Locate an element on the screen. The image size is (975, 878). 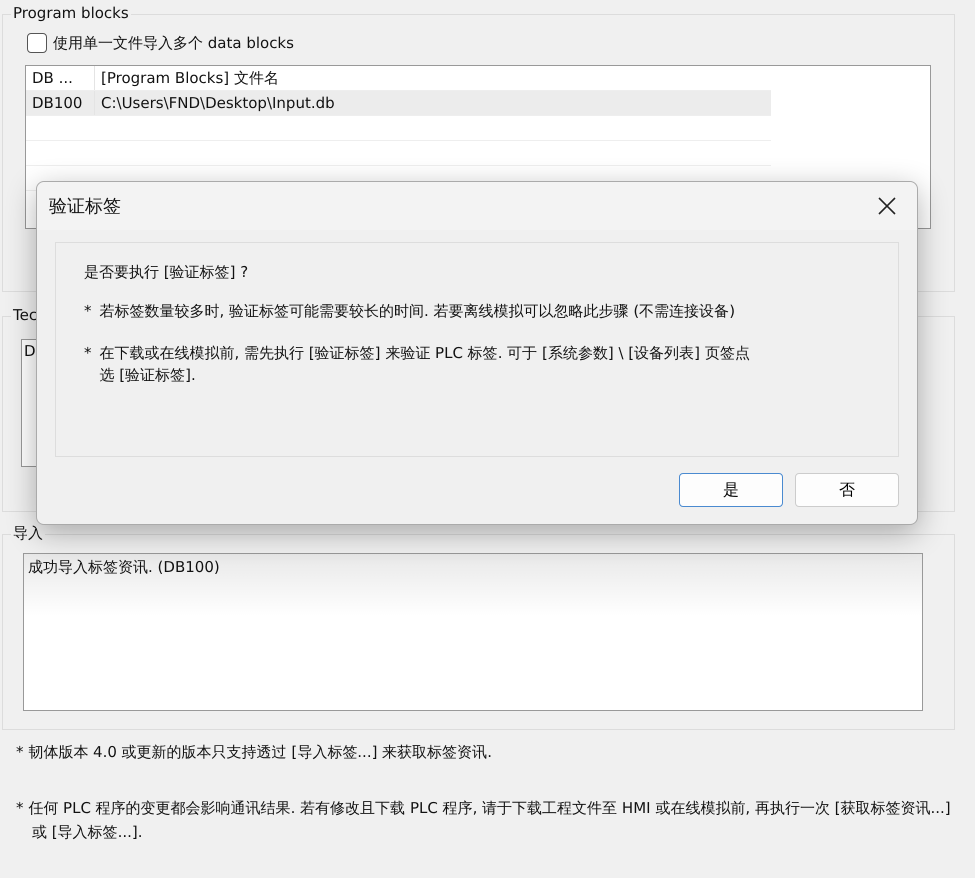
bullet-text: 若标签数量较多时, 验证标签可能需要较长的时间. 若要离线模拟可以忽略此步骤 (不需连接设备) is located at coordinates (418, 311).